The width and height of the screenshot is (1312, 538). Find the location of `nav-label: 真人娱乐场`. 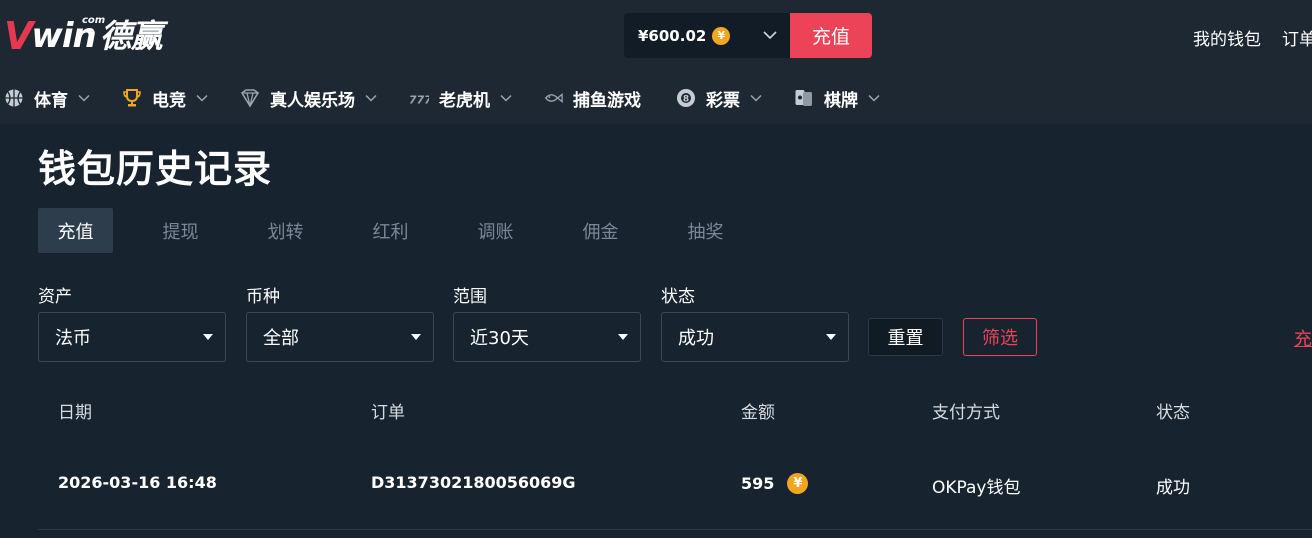

nav-label: 真人娱乐场 is located at coordinates (312, 100).